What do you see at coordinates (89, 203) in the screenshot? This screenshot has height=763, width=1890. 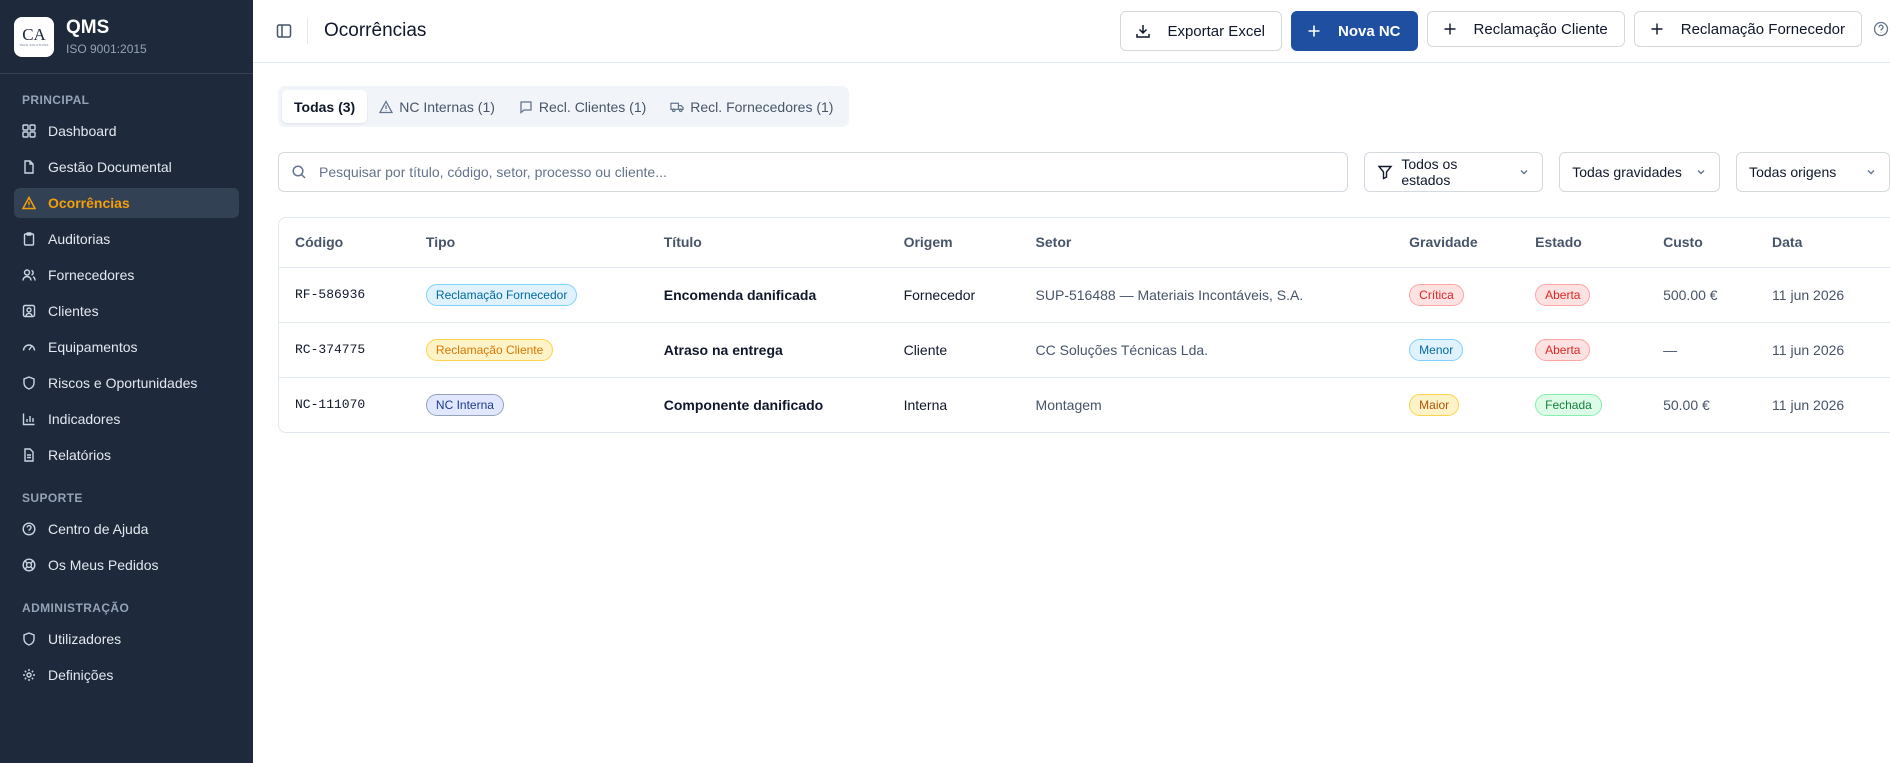 I see `sidebar-item-label: Ocorrências` at bounding box center [89, 203].